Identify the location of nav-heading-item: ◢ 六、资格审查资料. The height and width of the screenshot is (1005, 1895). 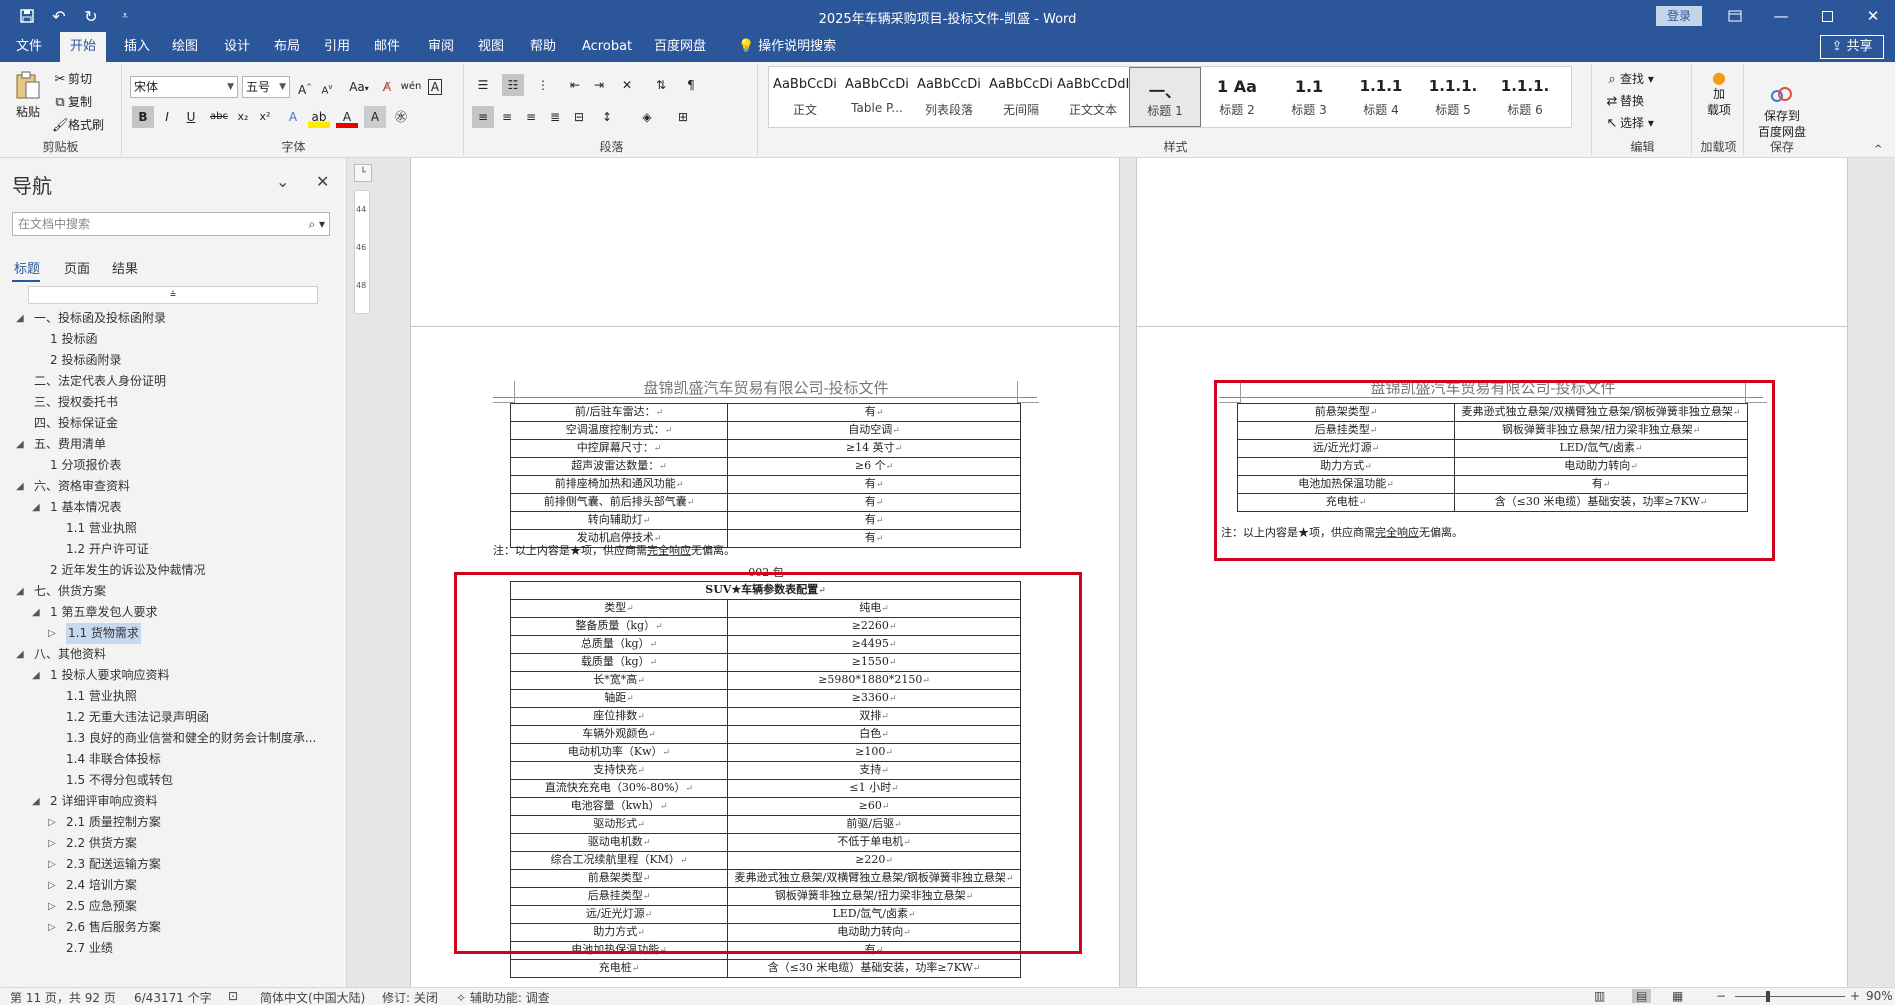
(173, 486).